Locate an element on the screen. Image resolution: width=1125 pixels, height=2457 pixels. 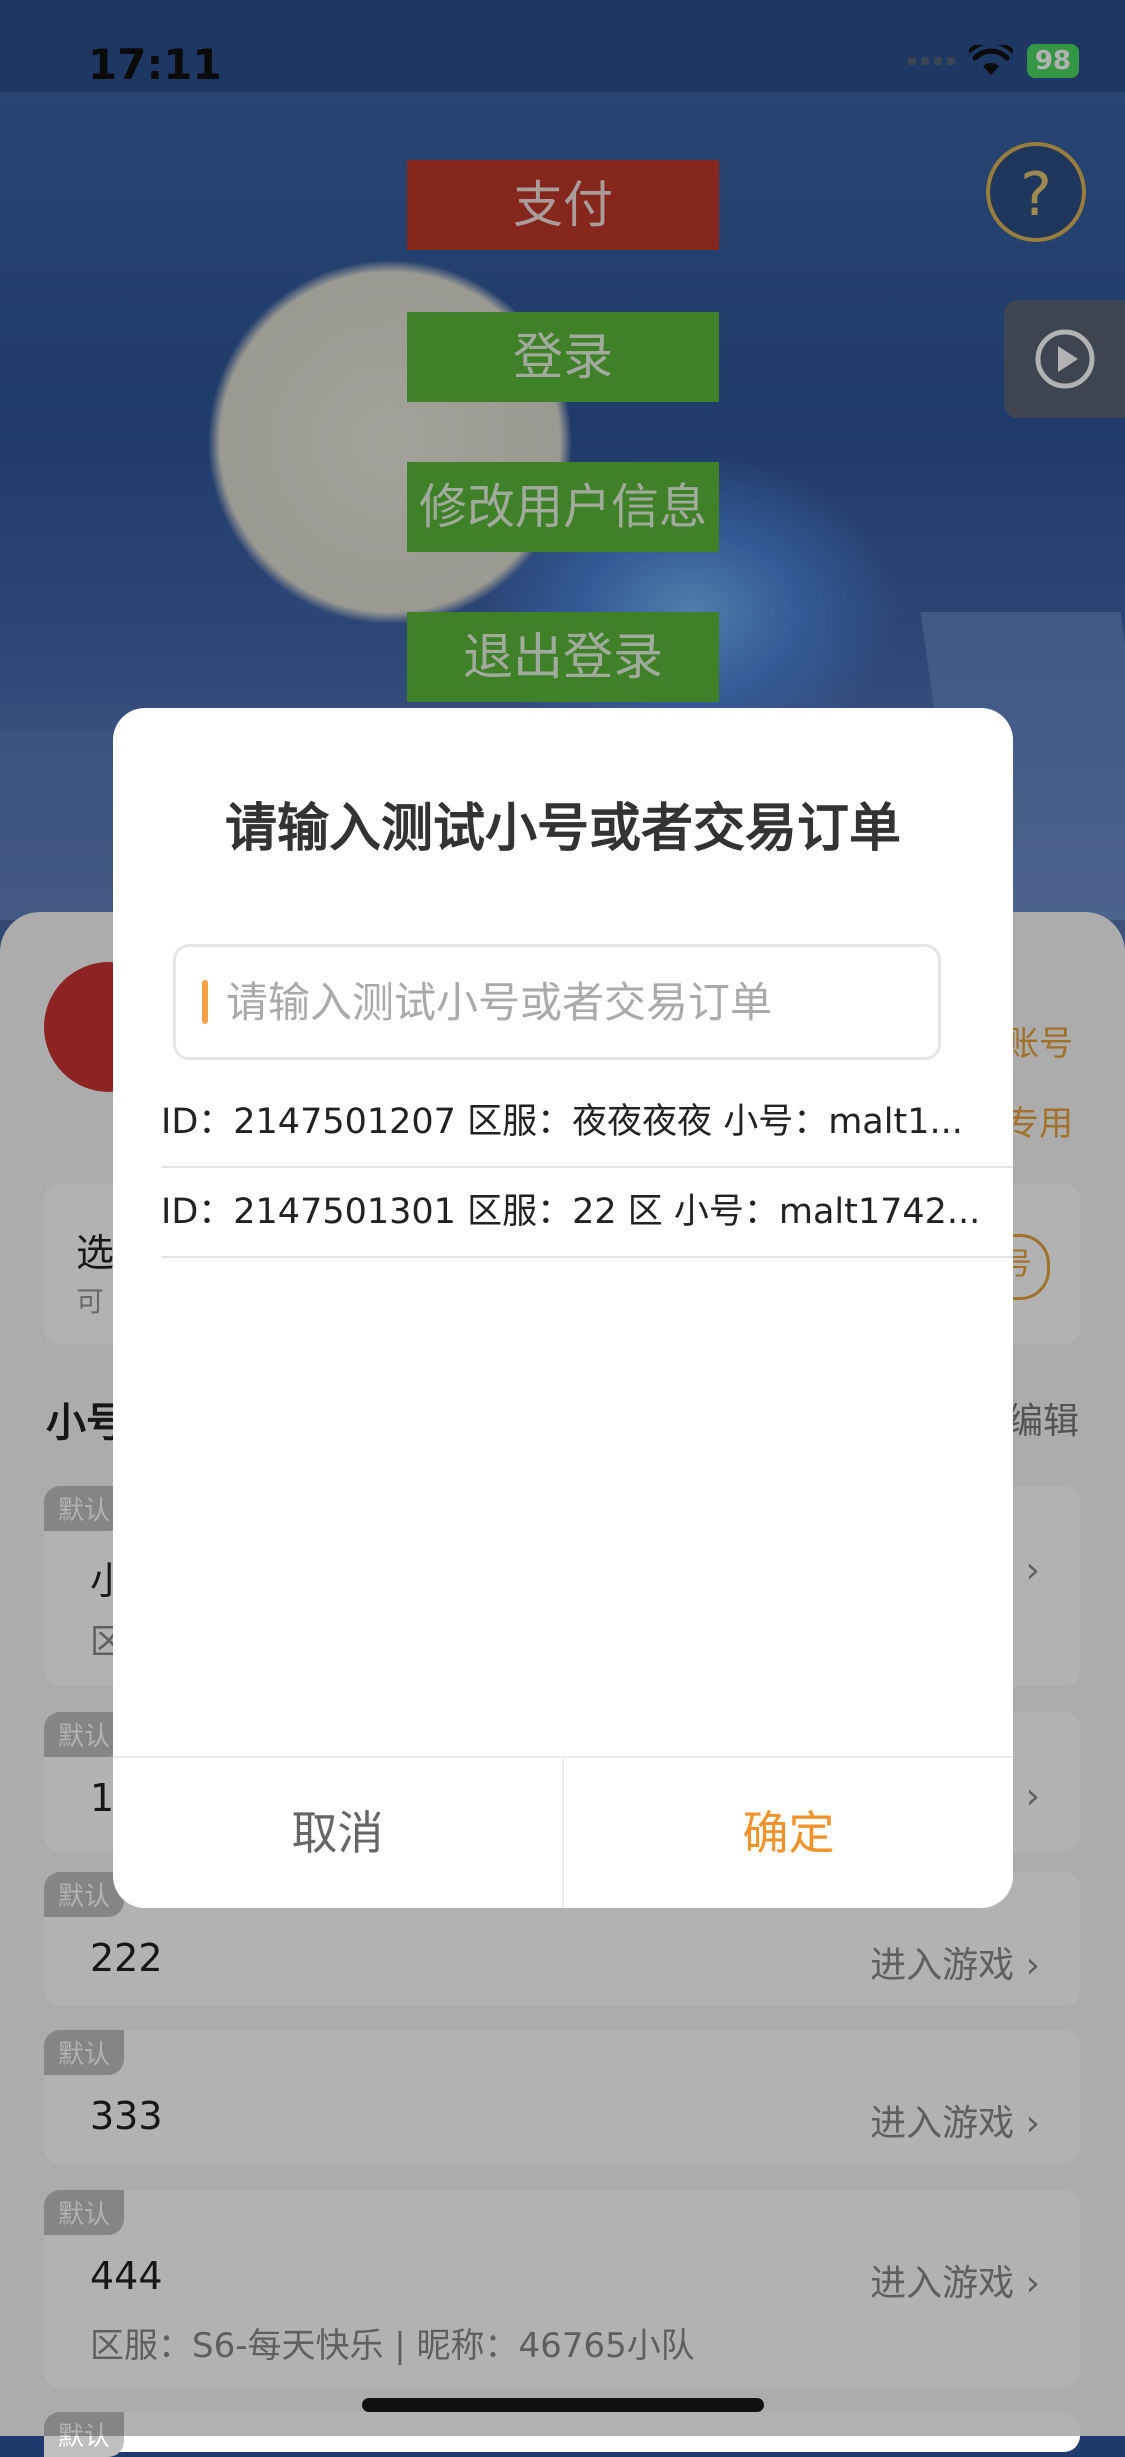
order-input-field is located at coordinates (557, 1002).